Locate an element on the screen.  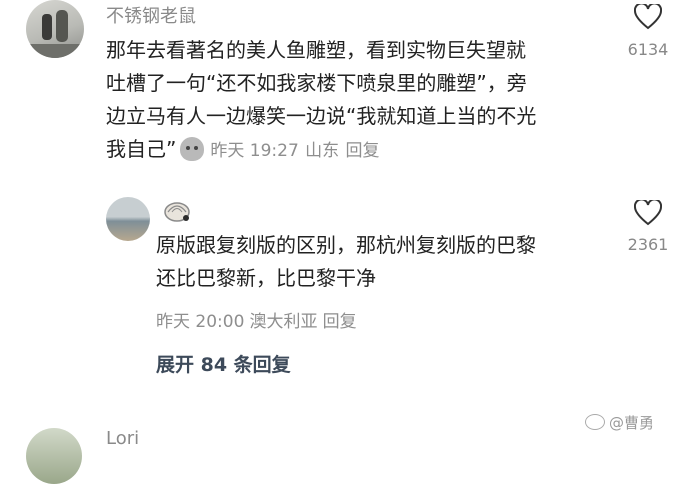
reply-text-line: 还比巴黎新，比巴黎干净 is located at coordinates (266, 278).